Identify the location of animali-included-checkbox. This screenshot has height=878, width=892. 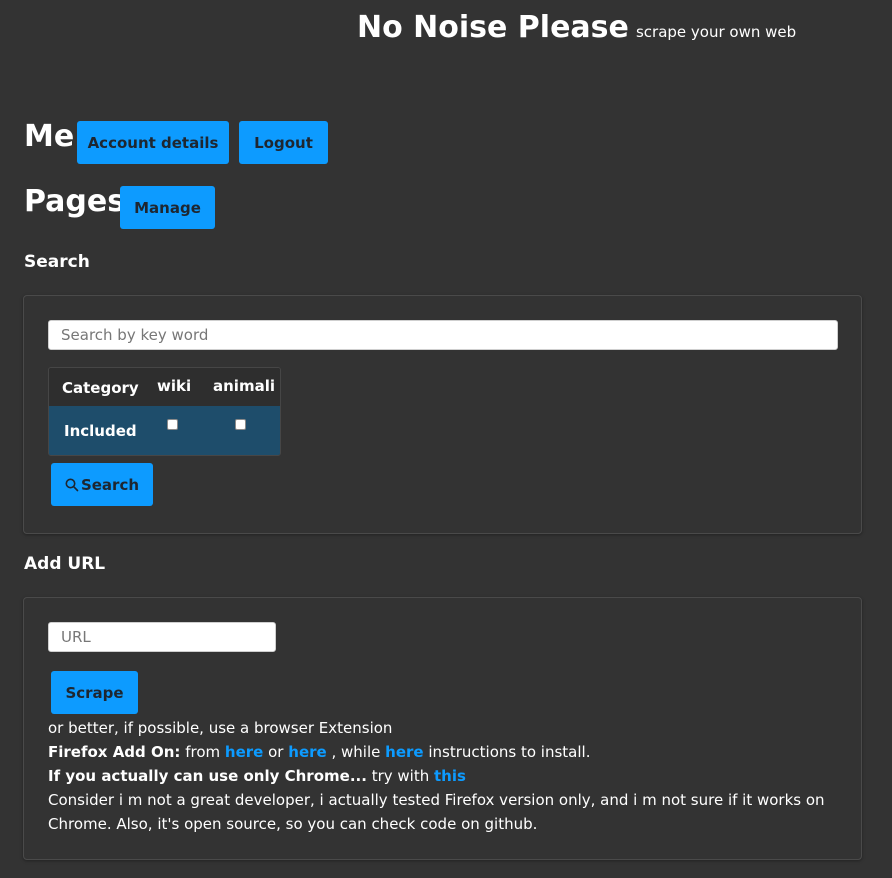
(240, 424).